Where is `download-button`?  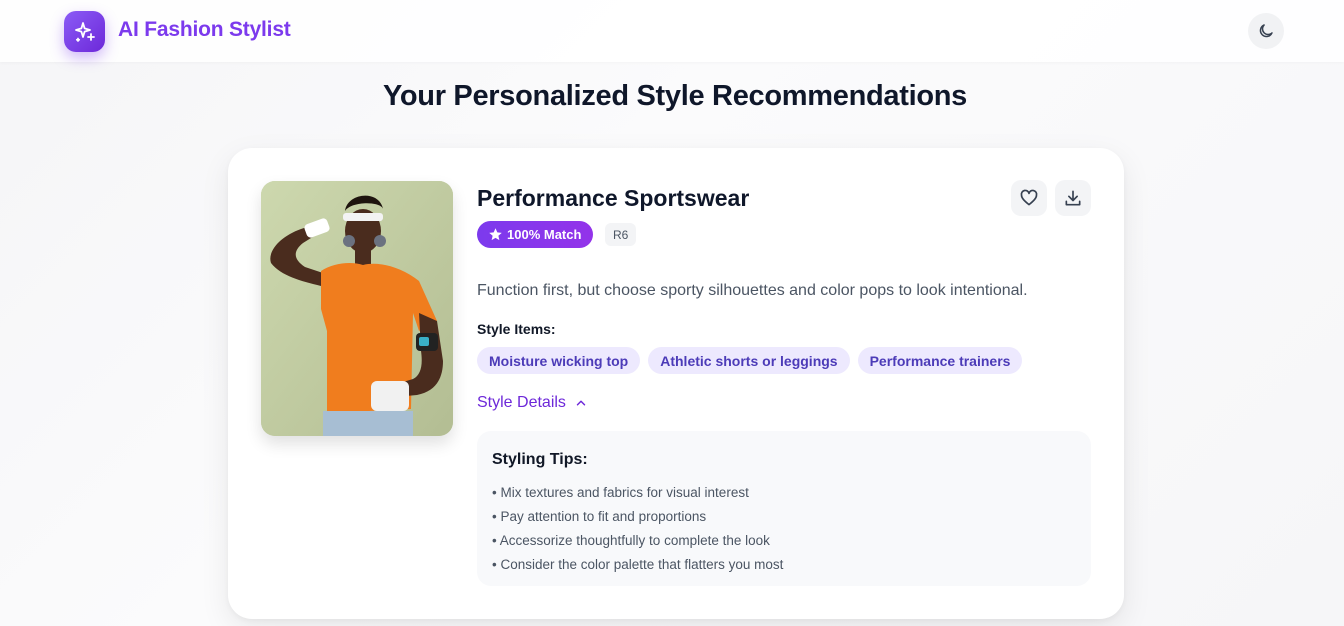
download-button is located at coordinates (1073, 198).